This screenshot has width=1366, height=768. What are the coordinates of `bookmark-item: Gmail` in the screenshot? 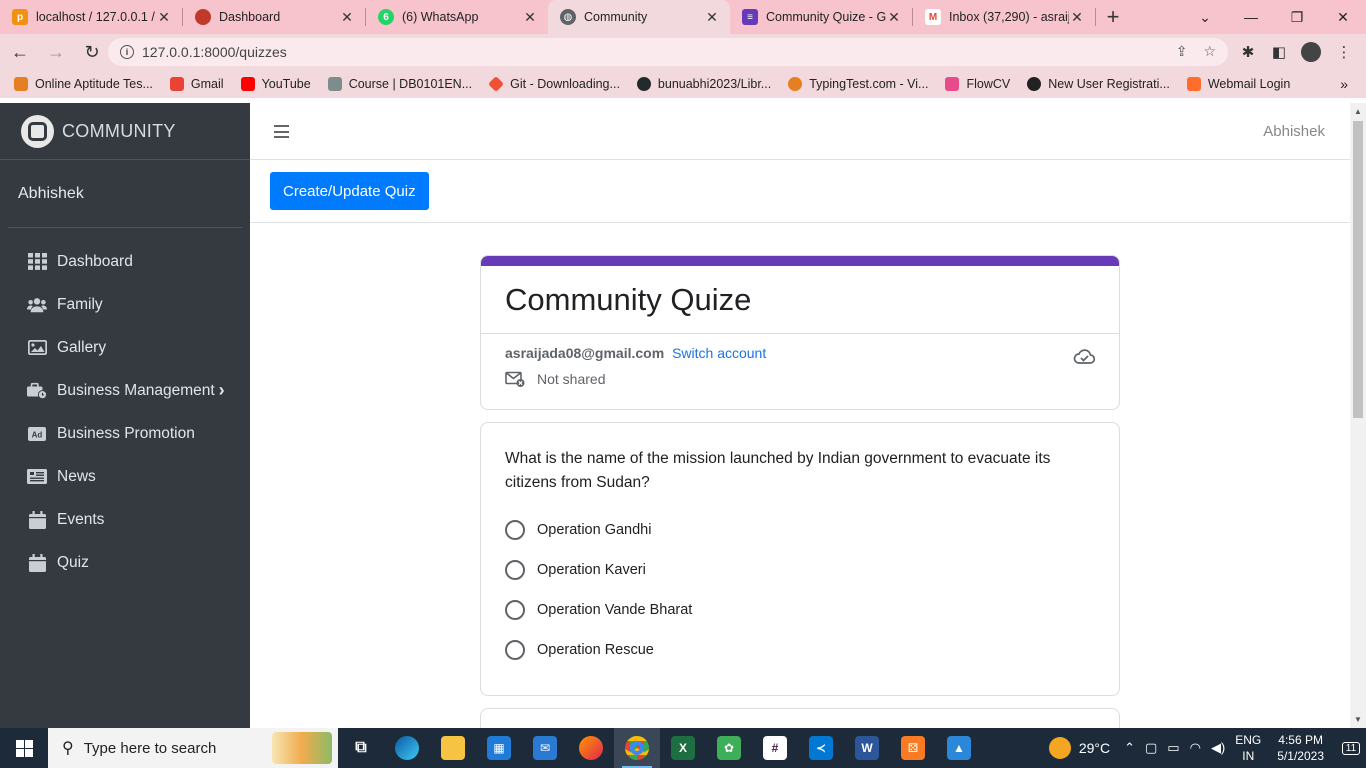 It's located at (196, 84).